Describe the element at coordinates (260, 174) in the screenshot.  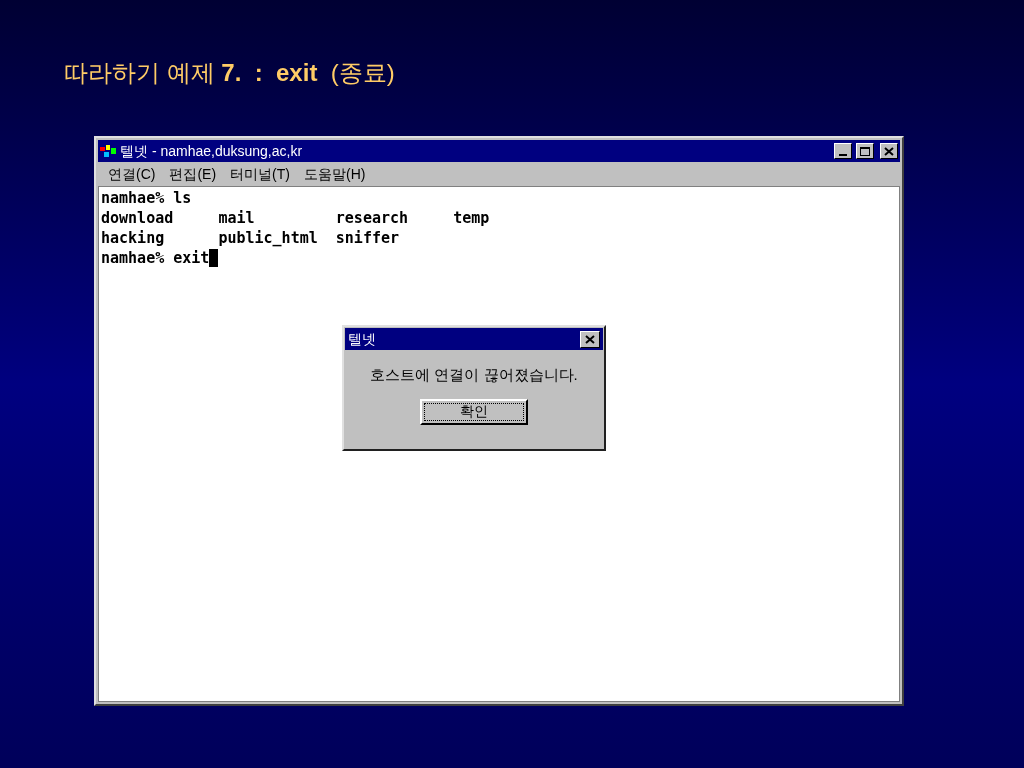
I see `menu-item: 터미널(T)` at that location.